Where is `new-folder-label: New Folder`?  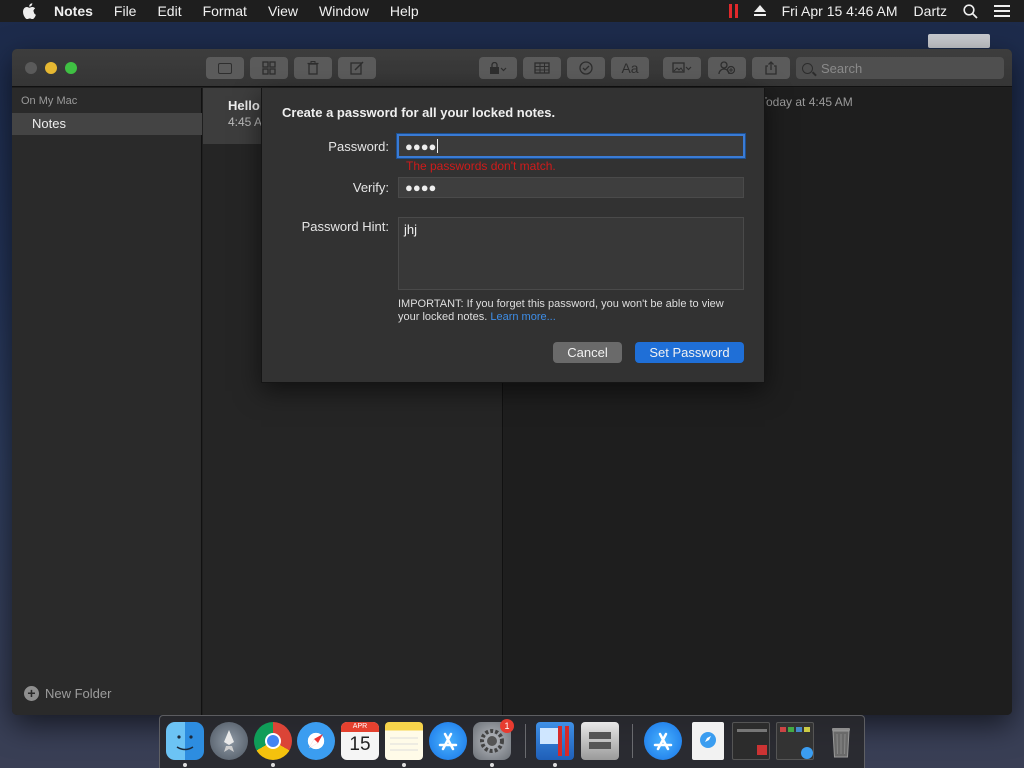 new-folder-label: New Folder is located at coordinates (78, 693).